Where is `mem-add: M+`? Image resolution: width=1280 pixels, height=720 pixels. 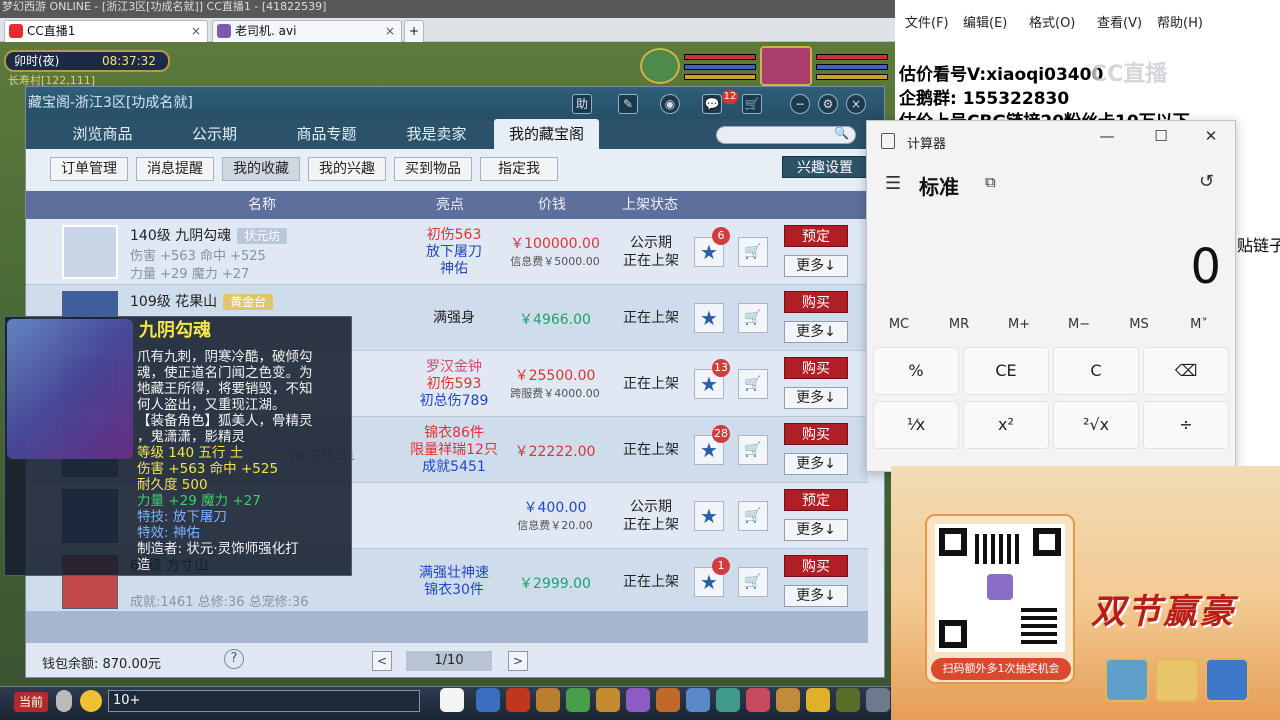
mem-add: M+ is located at coordinates (1019, 324).